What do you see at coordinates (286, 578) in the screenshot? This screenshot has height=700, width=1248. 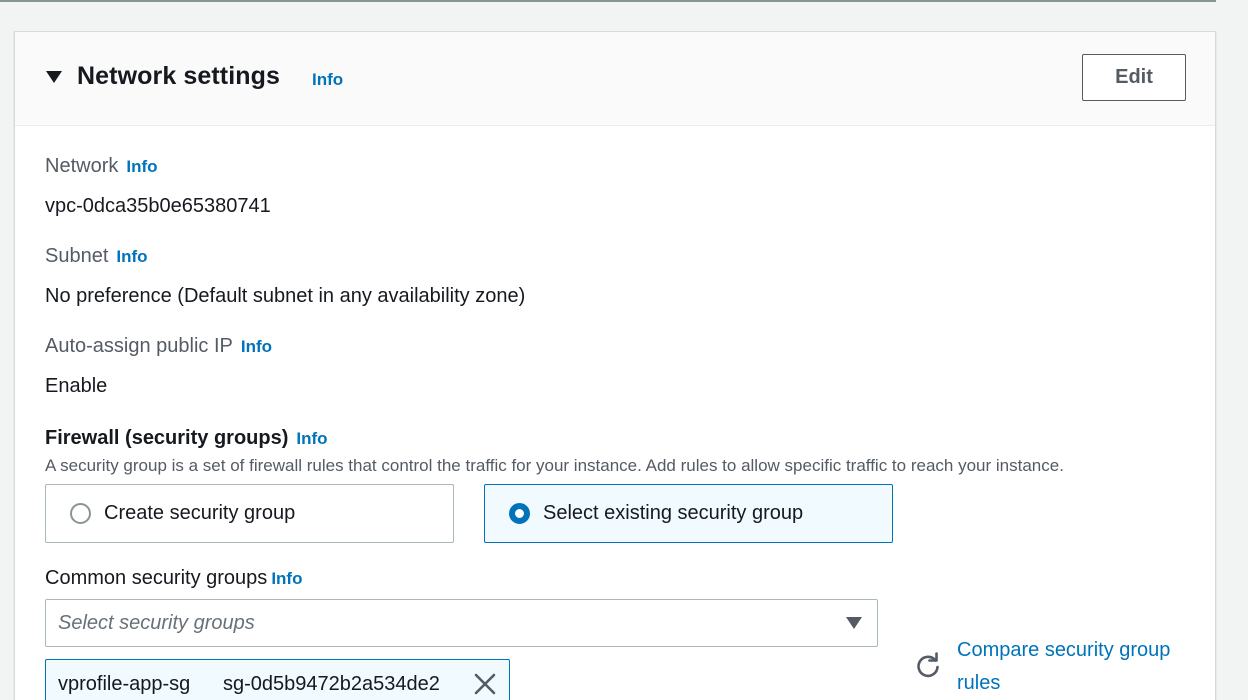 I see `common-security-groups-info-link: Info` at bounding box center [286, 578].